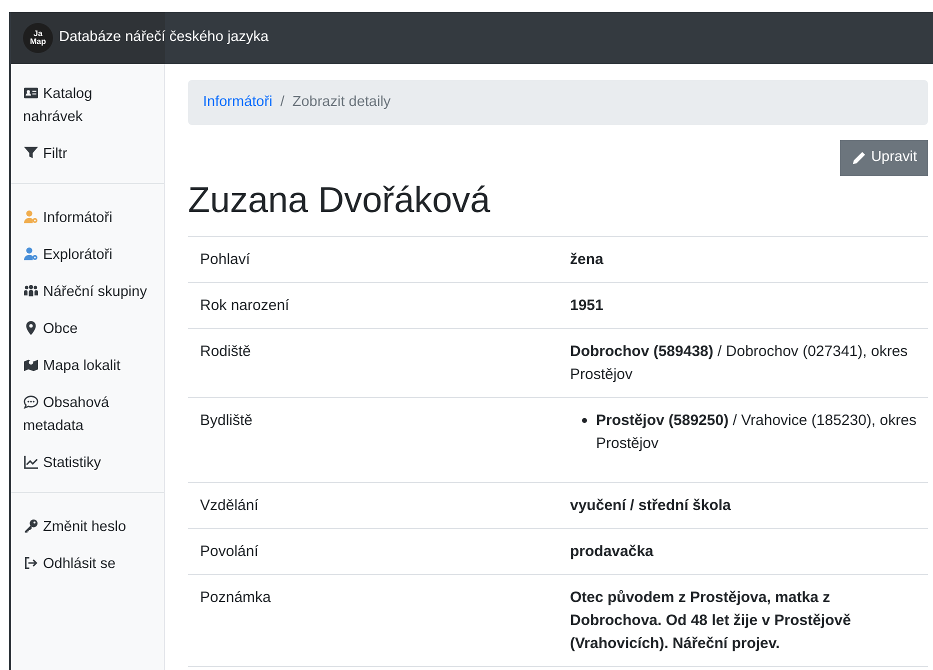 The height and width of the screenshot is (670, 933). What do you see at coordinates (584, 420) in the screenshot?
I see `bullet-icon` at bounding box center [584, 420].